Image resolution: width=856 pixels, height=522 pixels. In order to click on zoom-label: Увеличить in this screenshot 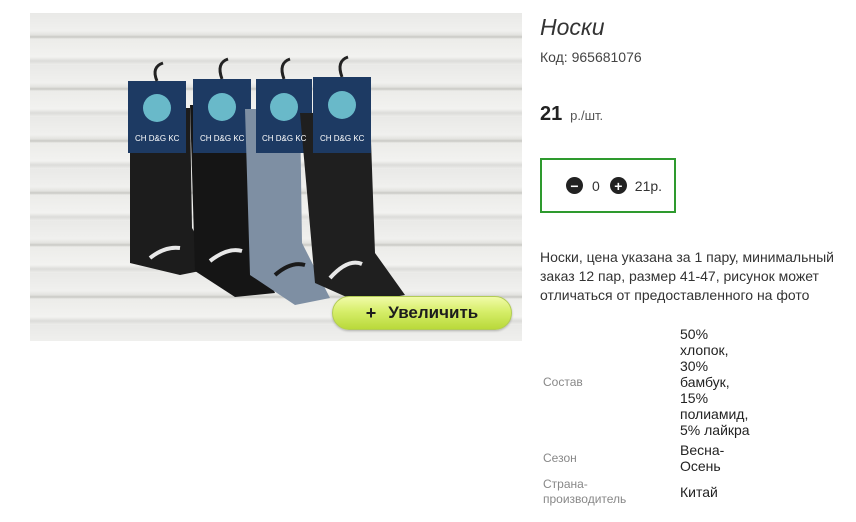, I will do `click(433, 312)`.